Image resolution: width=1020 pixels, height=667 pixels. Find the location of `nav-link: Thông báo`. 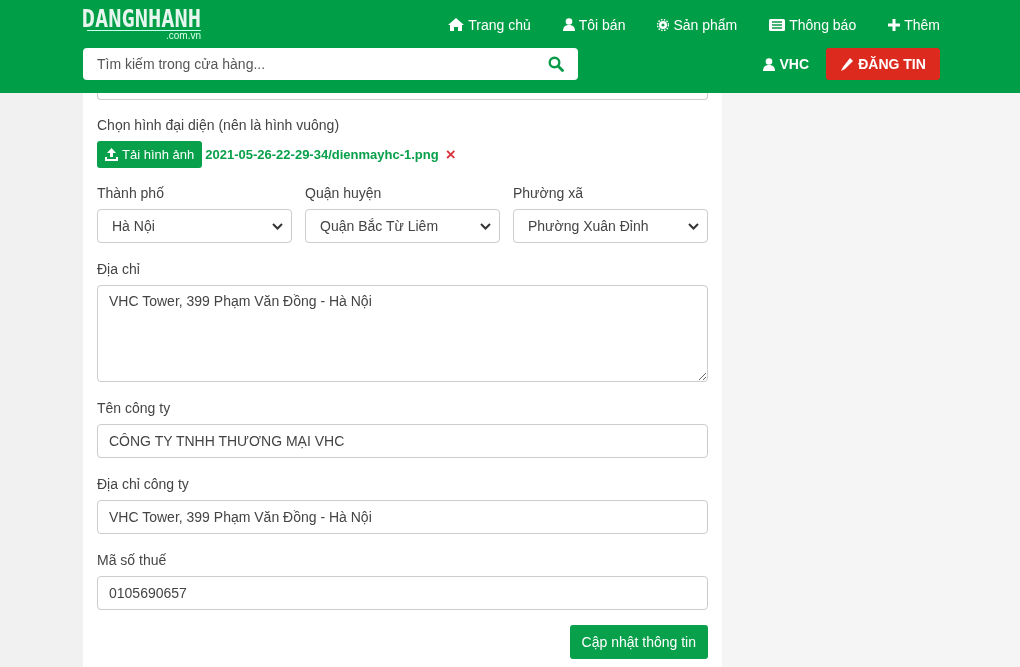

nav-link: Thông báo is located at coordinates (813, 24).